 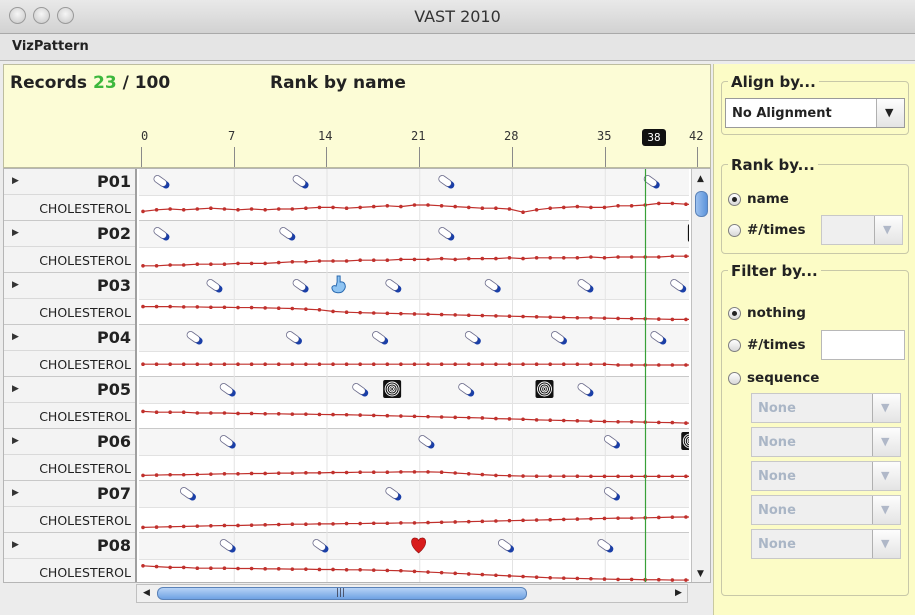 What do you see at coordinates (678, 593) in the screenshot?
I see `scroll-right-icon: ▶` at bounding box center [678, 593].